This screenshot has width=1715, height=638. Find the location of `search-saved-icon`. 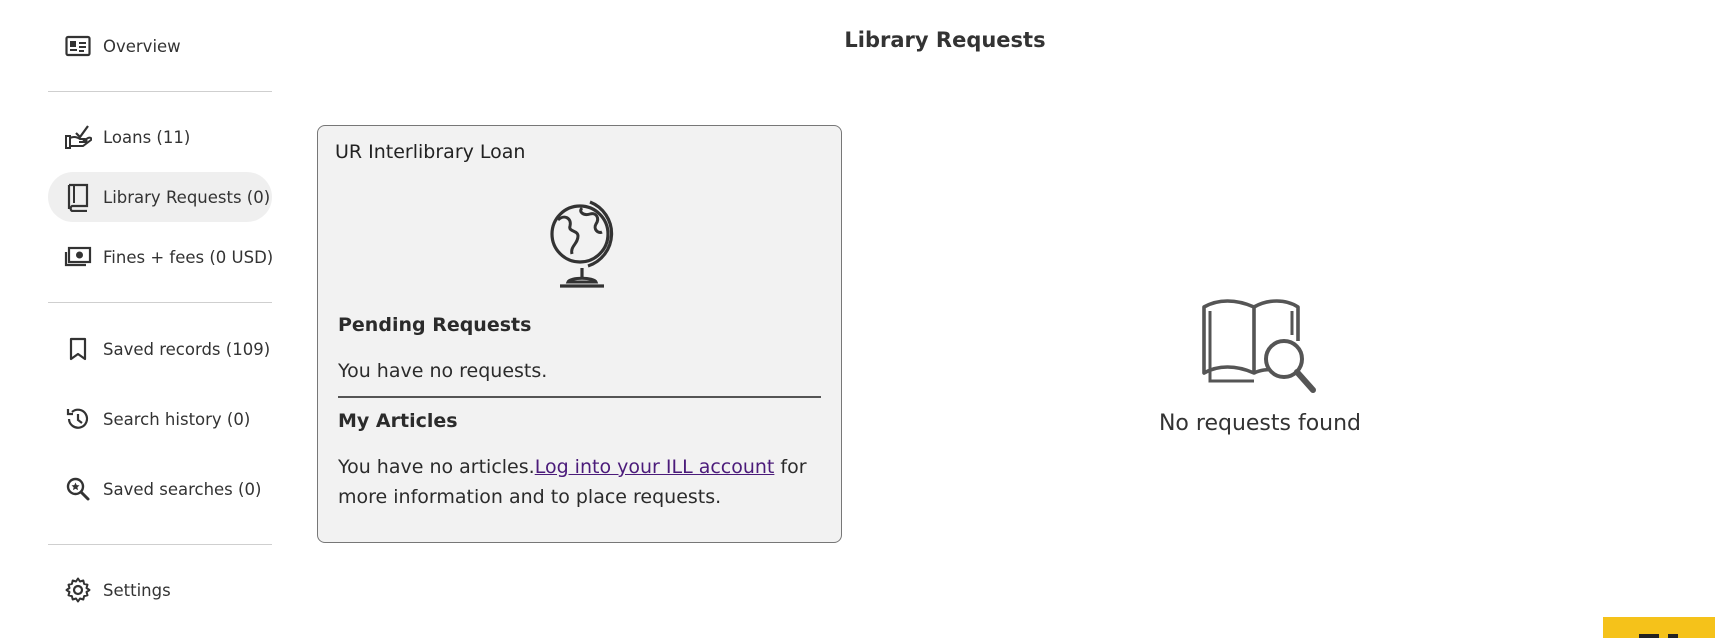

search-saved-icon is located at coordinates (78, 489).